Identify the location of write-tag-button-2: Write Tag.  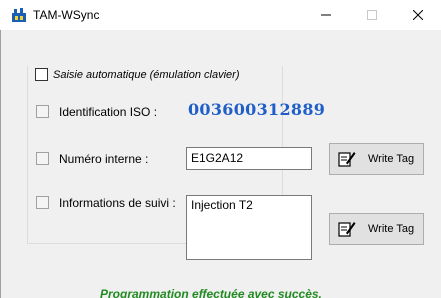
(376, 229).